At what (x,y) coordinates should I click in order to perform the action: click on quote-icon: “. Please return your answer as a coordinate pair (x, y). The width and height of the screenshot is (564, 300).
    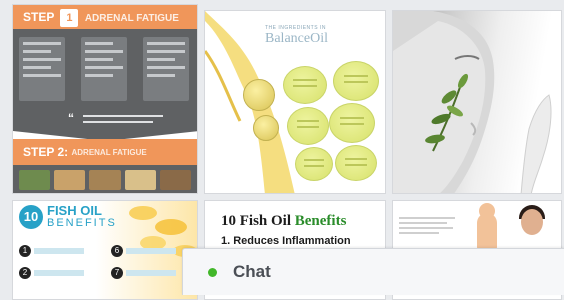
    Looking at the image, I should click on (71, 118).